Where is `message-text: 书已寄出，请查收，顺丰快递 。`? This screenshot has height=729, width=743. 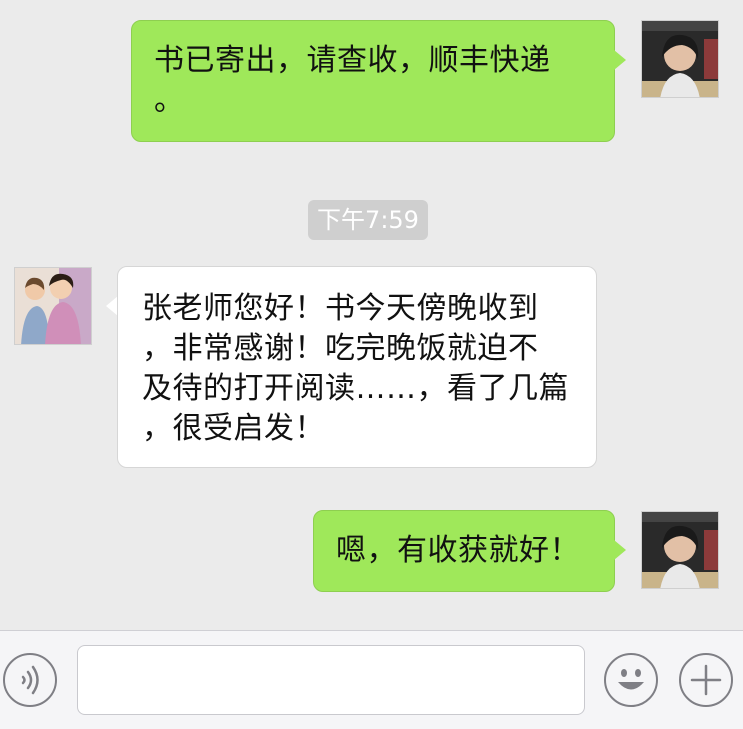 message-text: 书已寄出，请查收，顺丰快递 。 is located at coordinates (352, 80).